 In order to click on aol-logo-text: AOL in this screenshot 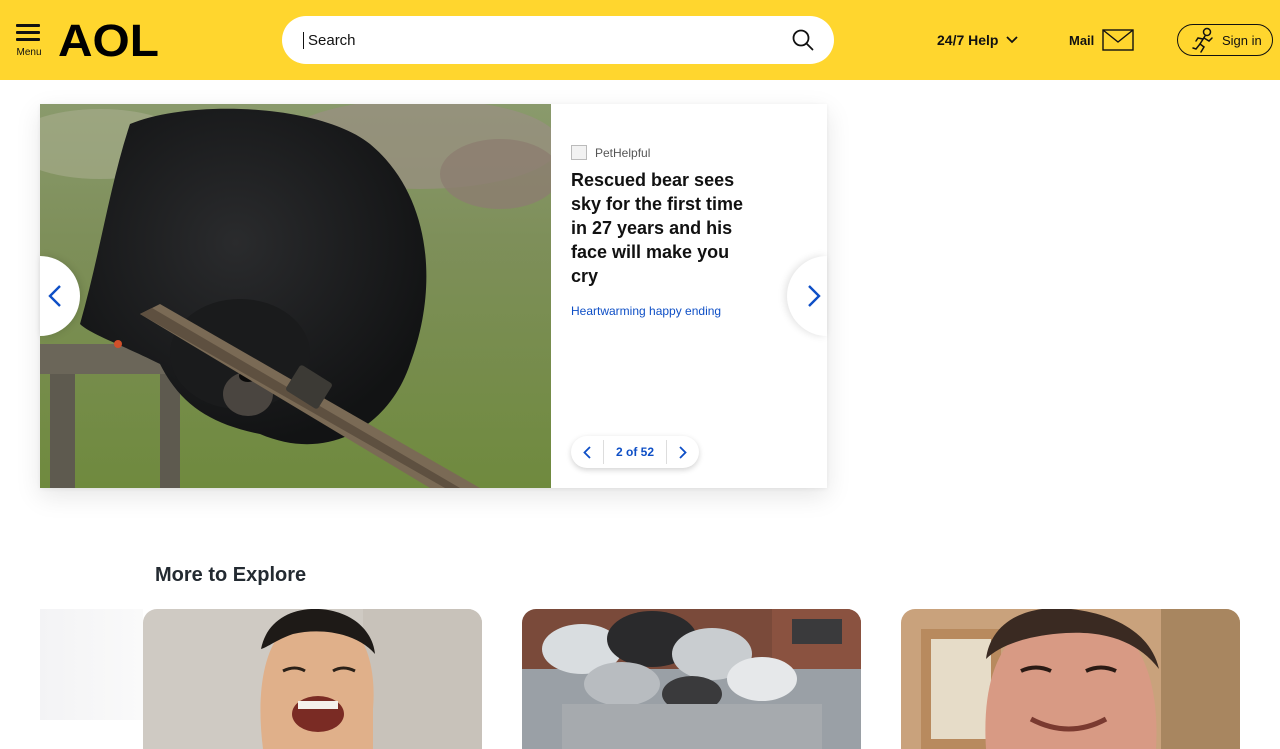, I will do `click(108, 40)`.